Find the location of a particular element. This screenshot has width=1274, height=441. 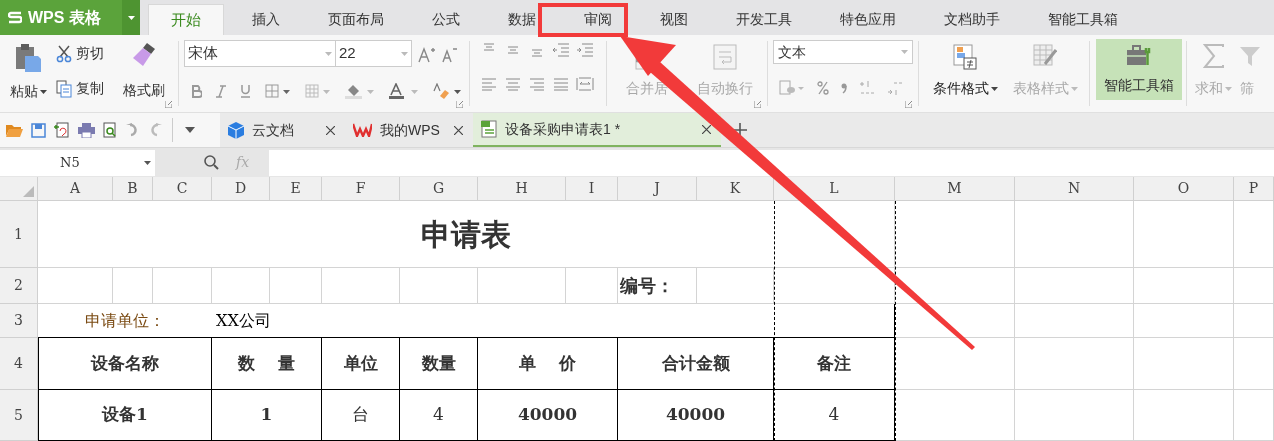

borders-icon is located at coordinates (278, 91).